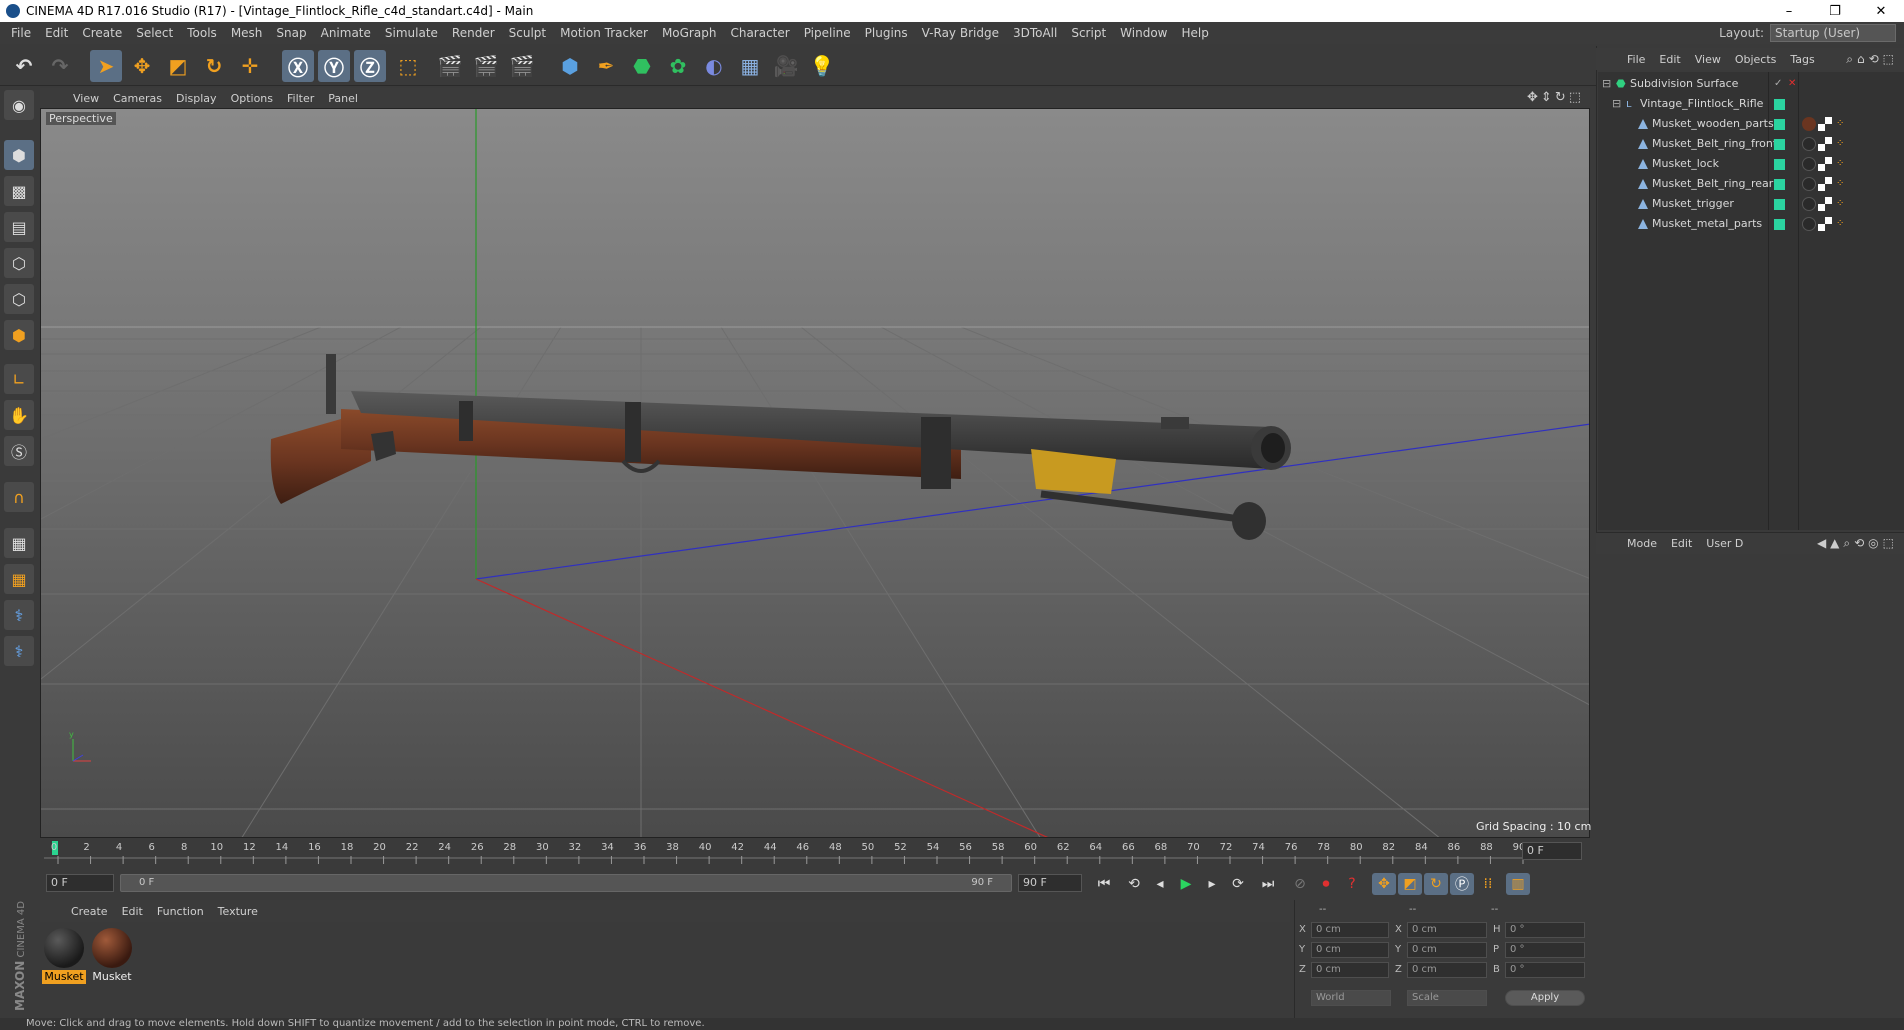  I want to click on position-x-field: 0 cm, so click(1350, 930).